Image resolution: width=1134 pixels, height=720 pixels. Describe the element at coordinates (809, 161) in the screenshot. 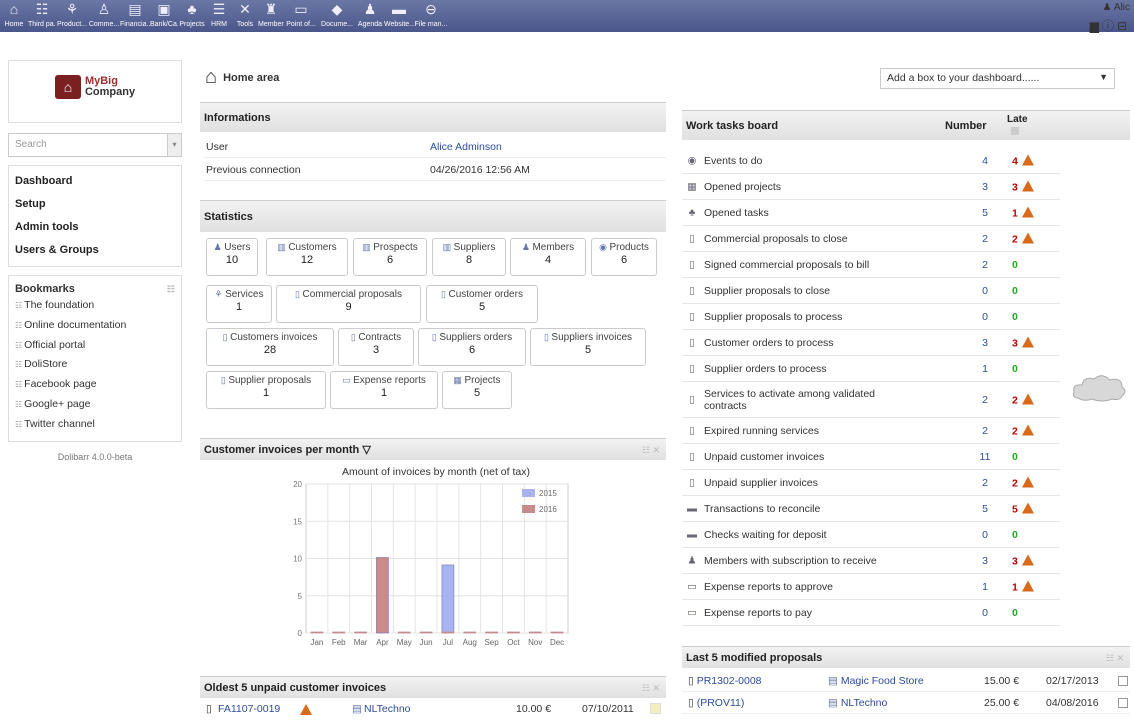

I see `work-label: Events to do` at that location.